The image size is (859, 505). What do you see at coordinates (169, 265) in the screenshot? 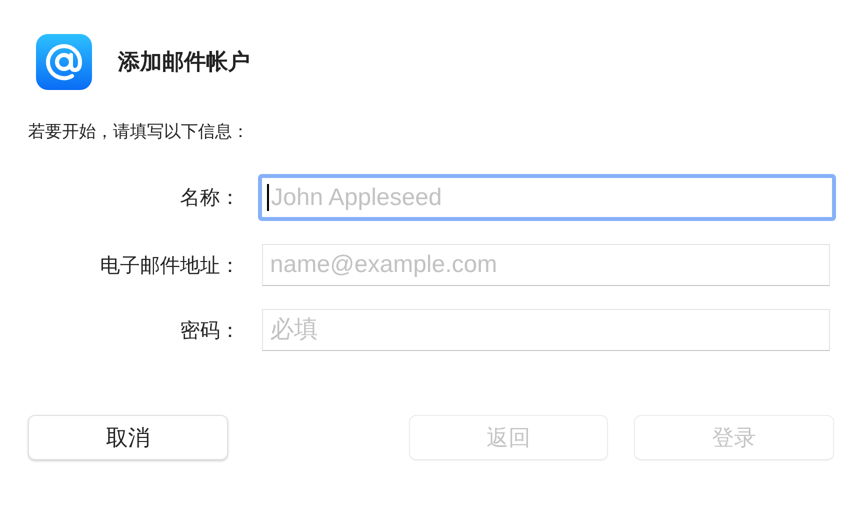
I see `field-label: 电子邮件地址：` at bounding box center [169, 265].